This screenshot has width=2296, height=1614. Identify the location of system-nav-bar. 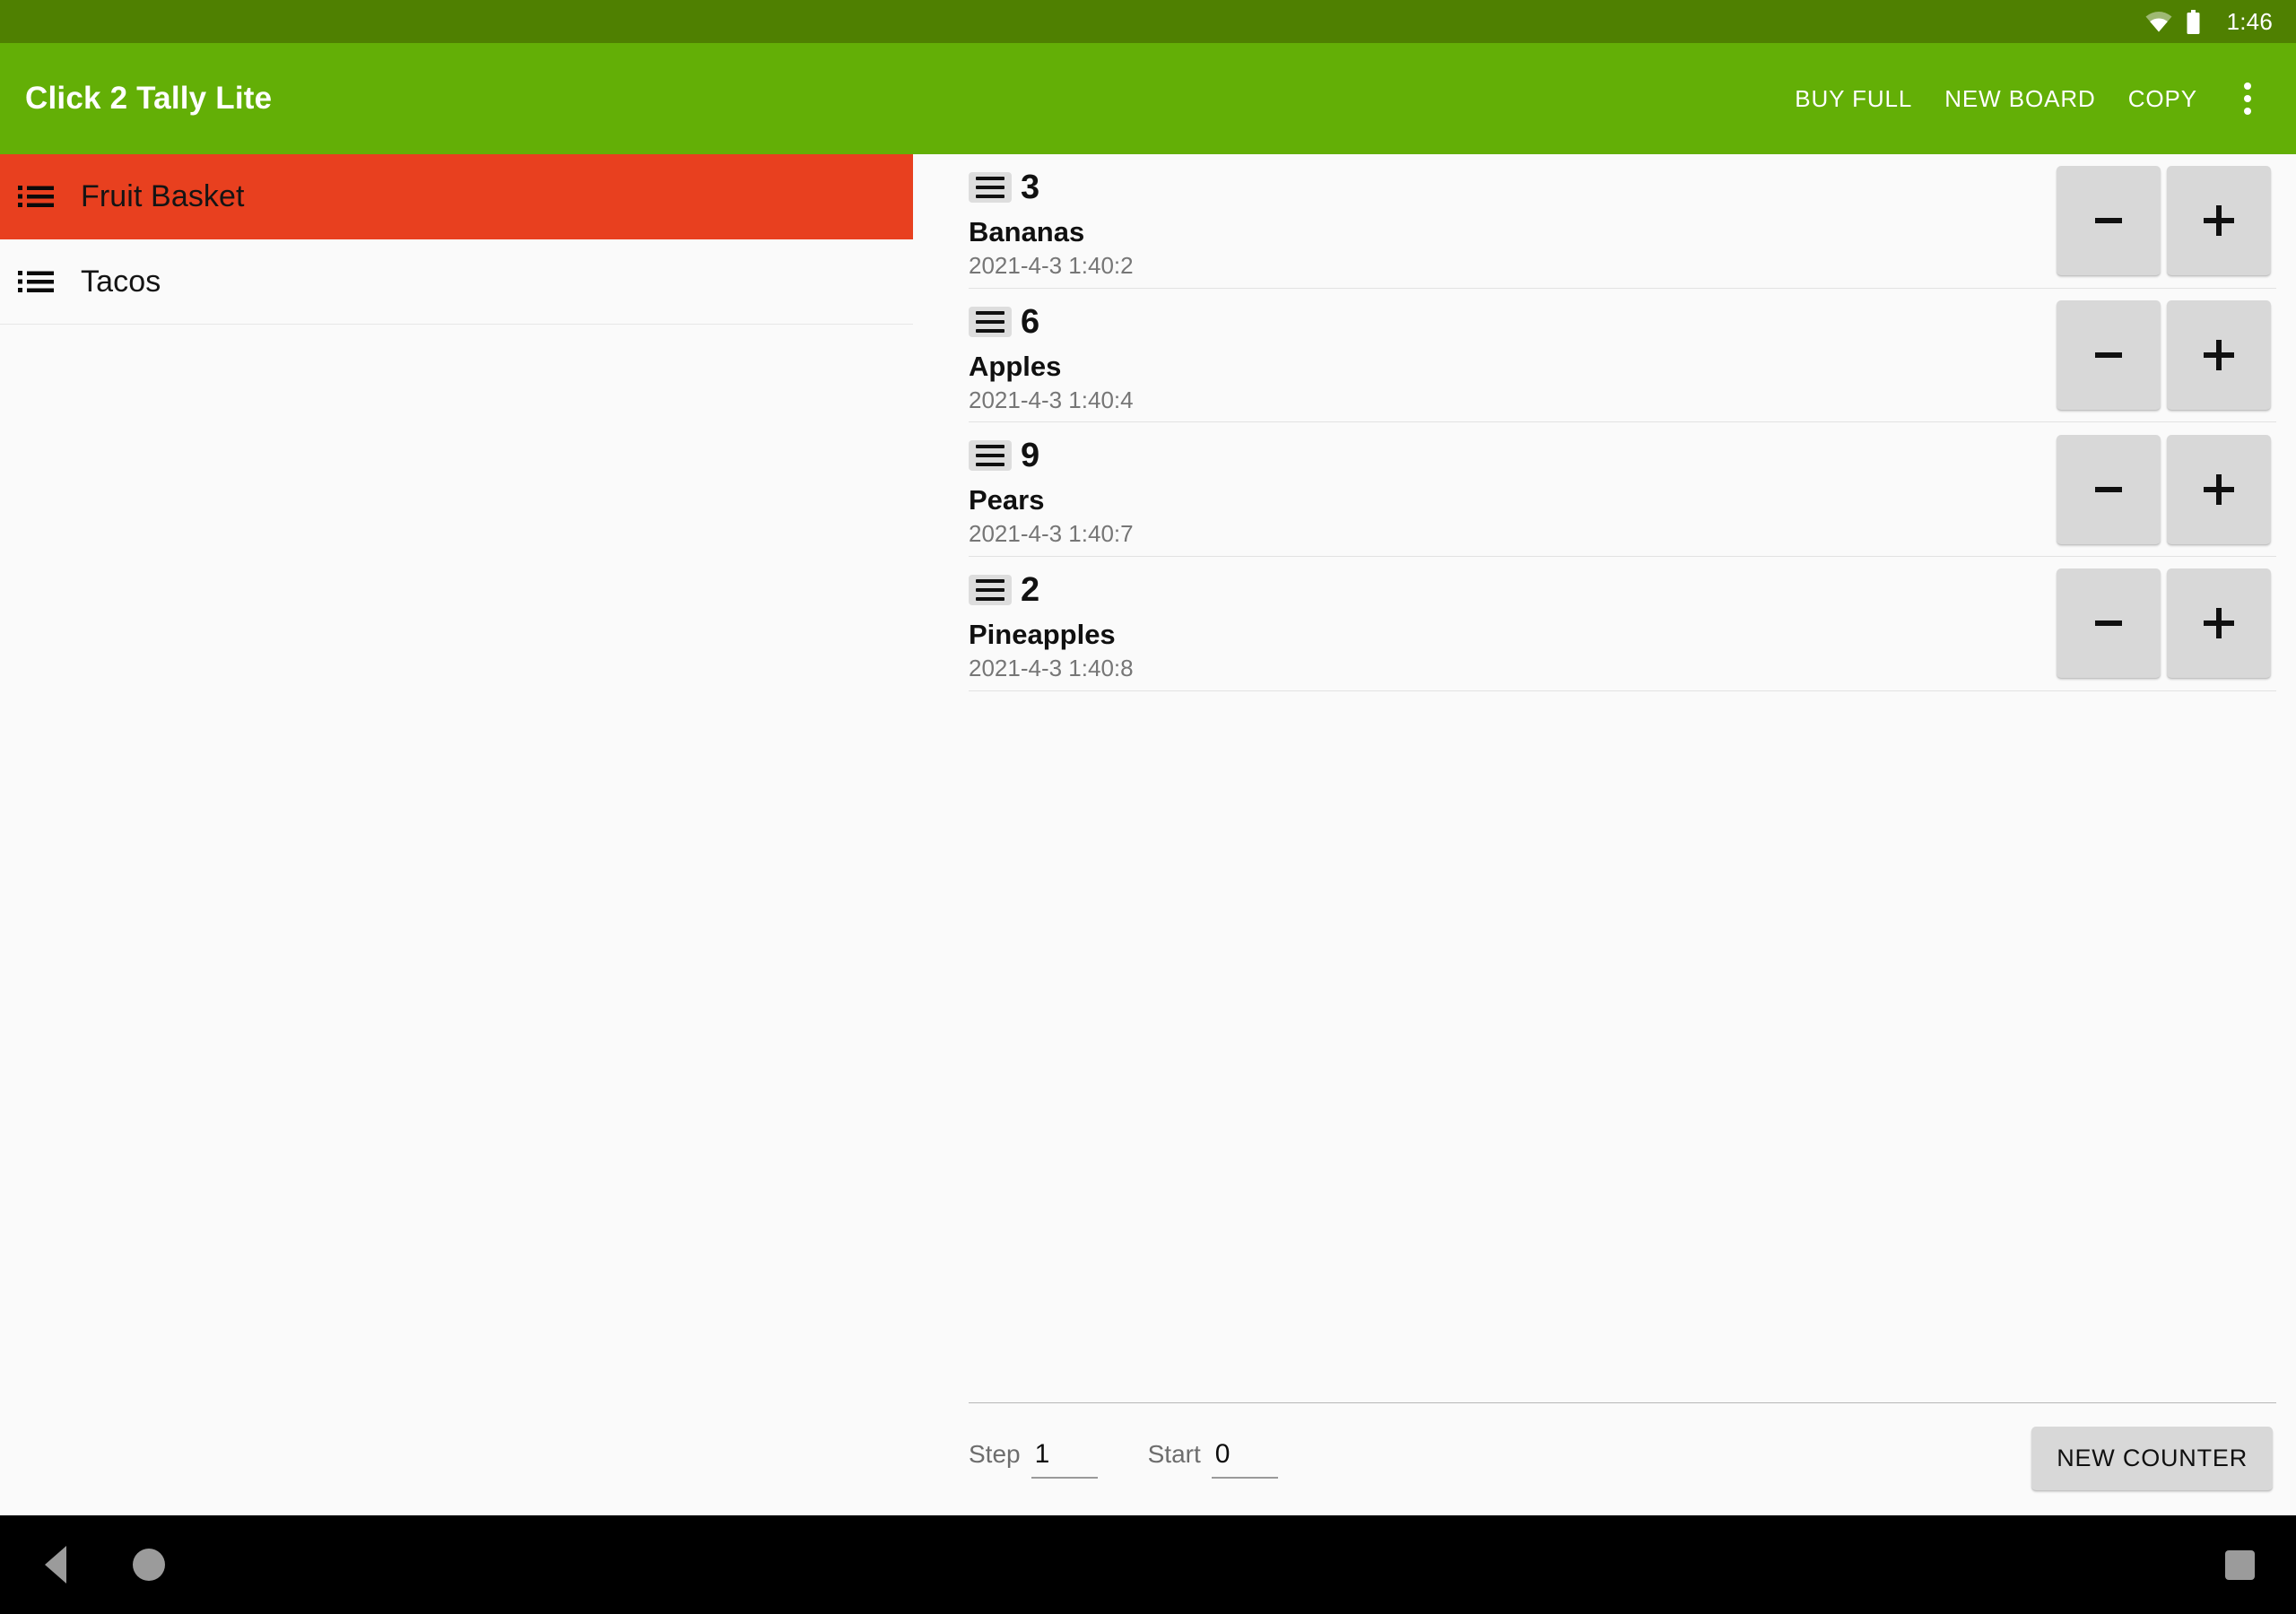
(1148, 1564).